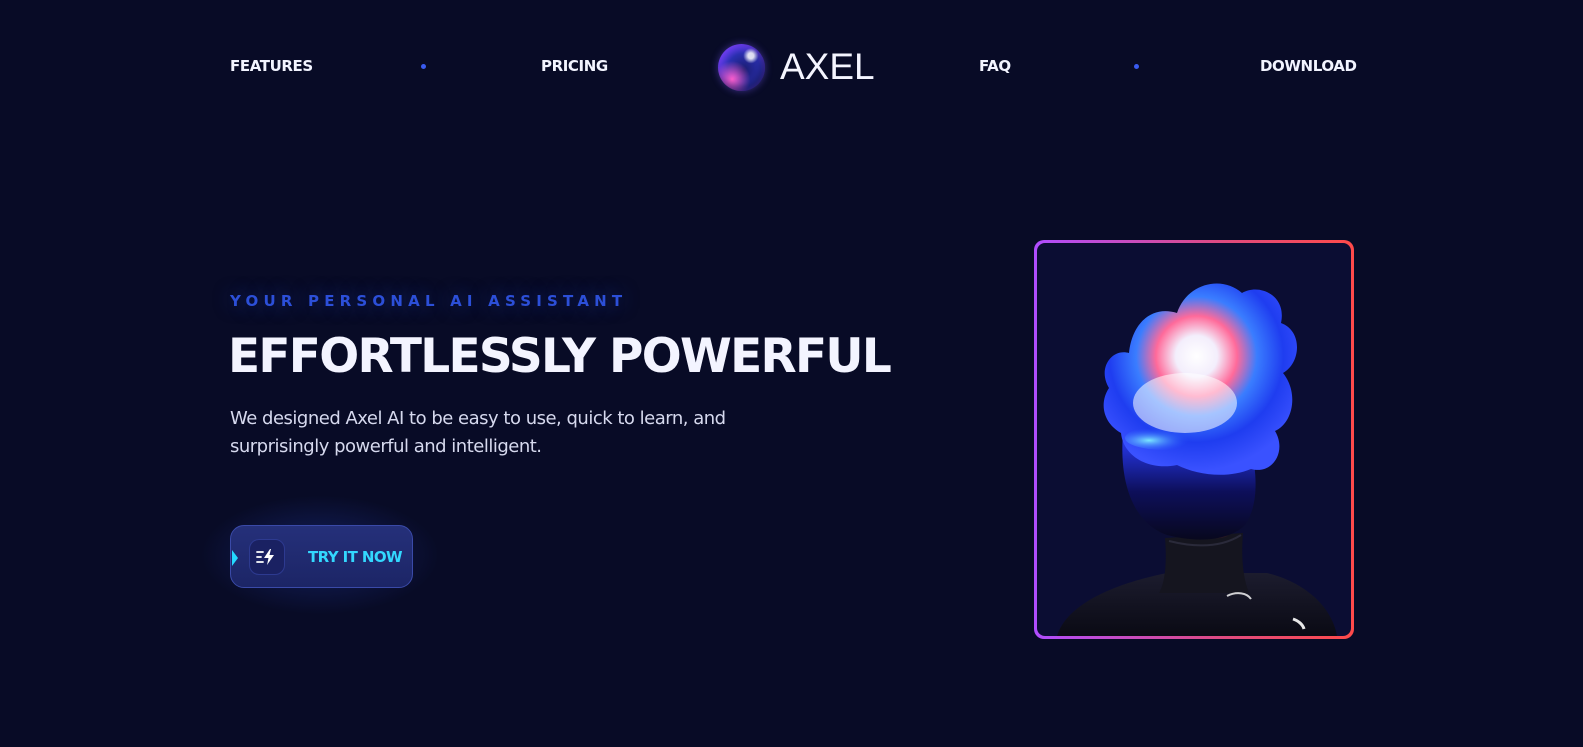 The image size is (1583, 747). I want to click on hero-image-frame, so click(1194, 439).